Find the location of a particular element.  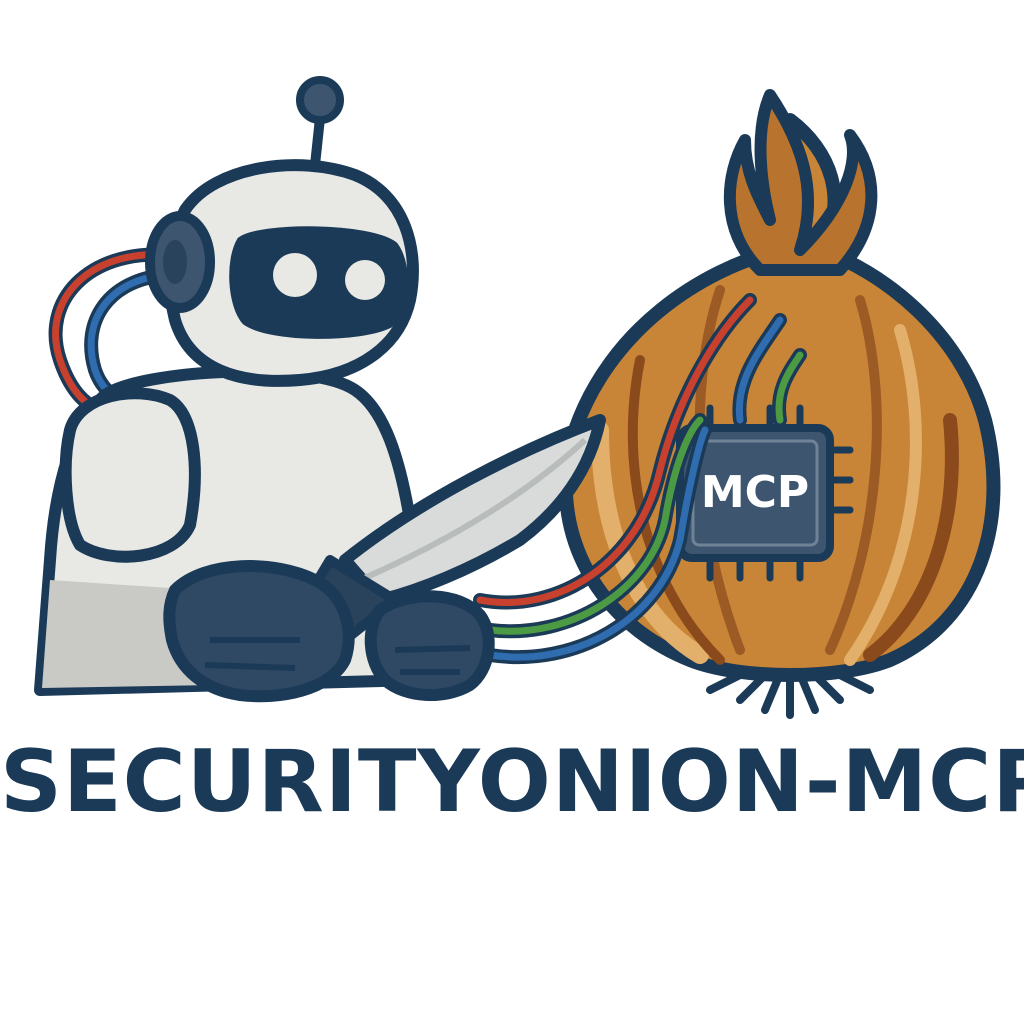

robot-right-hand is located at coordinates (429, 645).